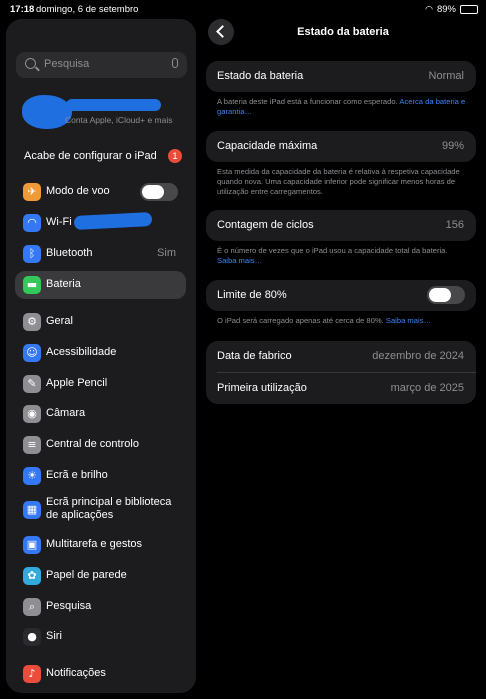  What do you see at coordinates (418, 356) in the screenshot?
I see `manufacture-value: dezembro de 2024` at bounding box center [418, 356].